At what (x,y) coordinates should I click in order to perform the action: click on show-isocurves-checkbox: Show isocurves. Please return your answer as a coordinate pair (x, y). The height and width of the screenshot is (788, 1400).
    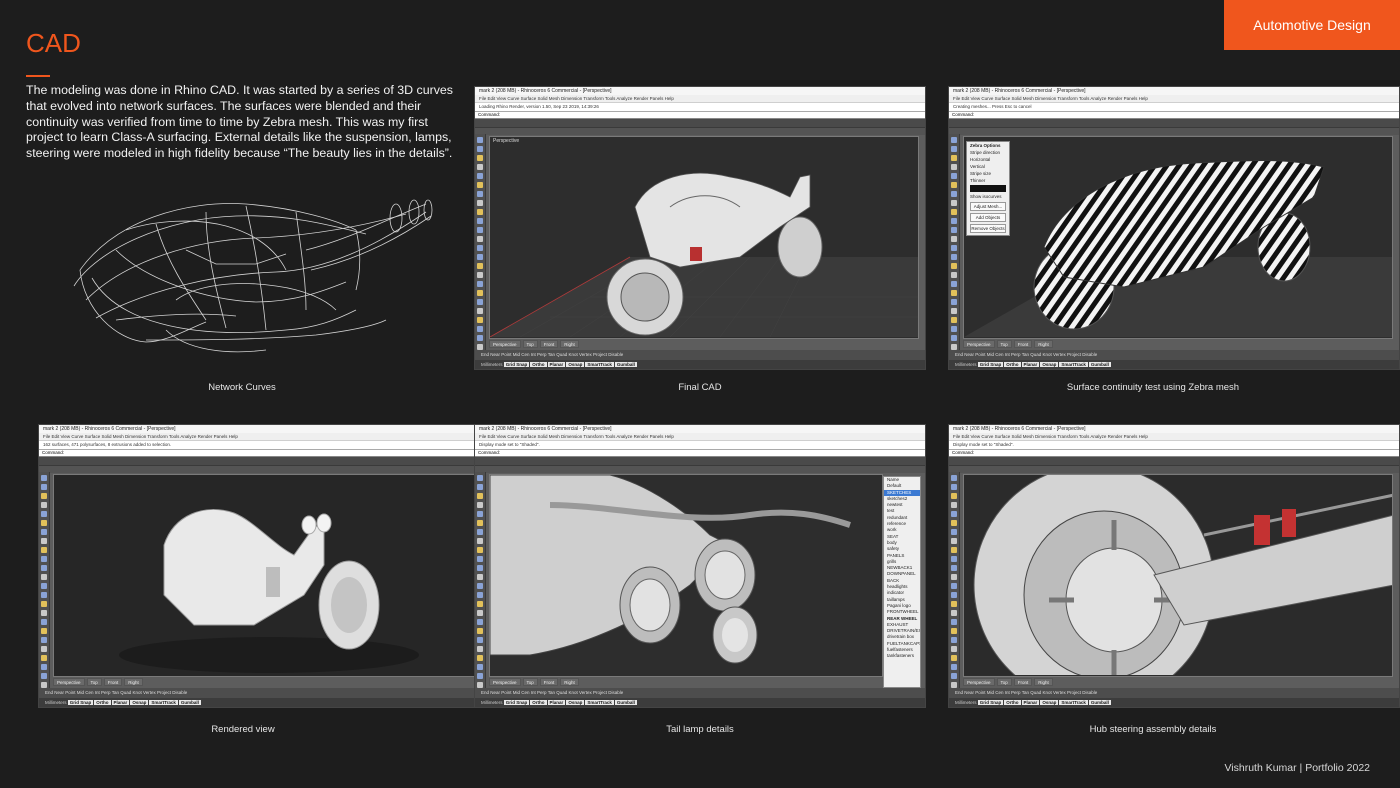
    Looking at the image, I should click on (988, 196).